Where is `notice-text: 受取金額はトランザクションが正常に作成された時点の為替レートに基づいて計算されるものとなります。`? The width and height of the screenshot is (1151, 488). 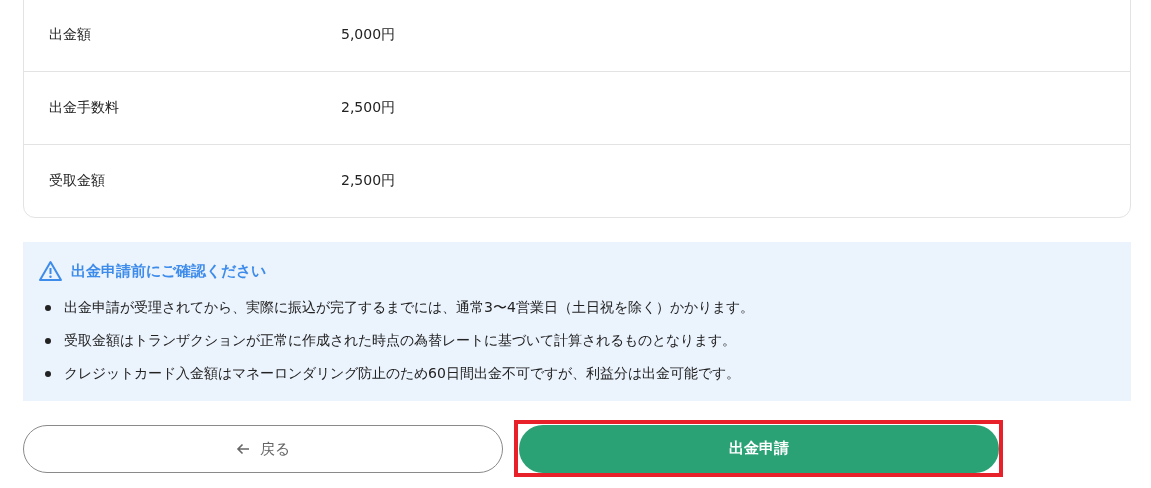
notice-text: 受取金額はトランザクションが正常に作成された時点の為替レートに基づいて計算されるものとなります。 is located at coordinates (400, 340).